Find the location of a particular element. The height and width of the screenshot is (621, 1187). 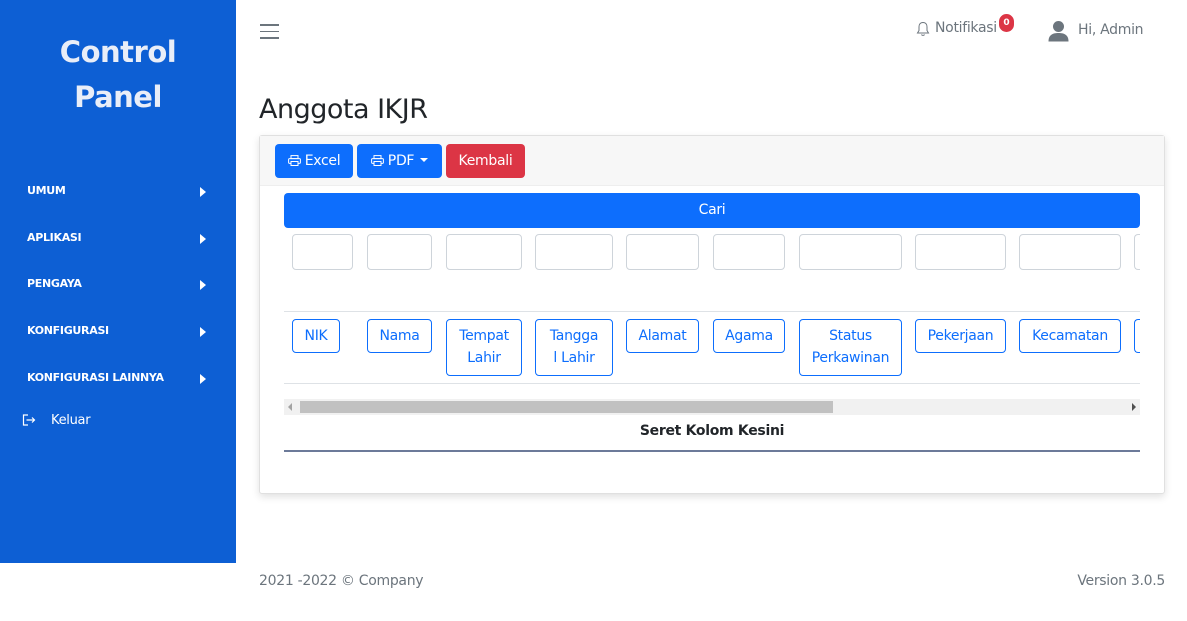

sidebar-item-pengaya: PENGAYA is located at coordinates (118, 284).